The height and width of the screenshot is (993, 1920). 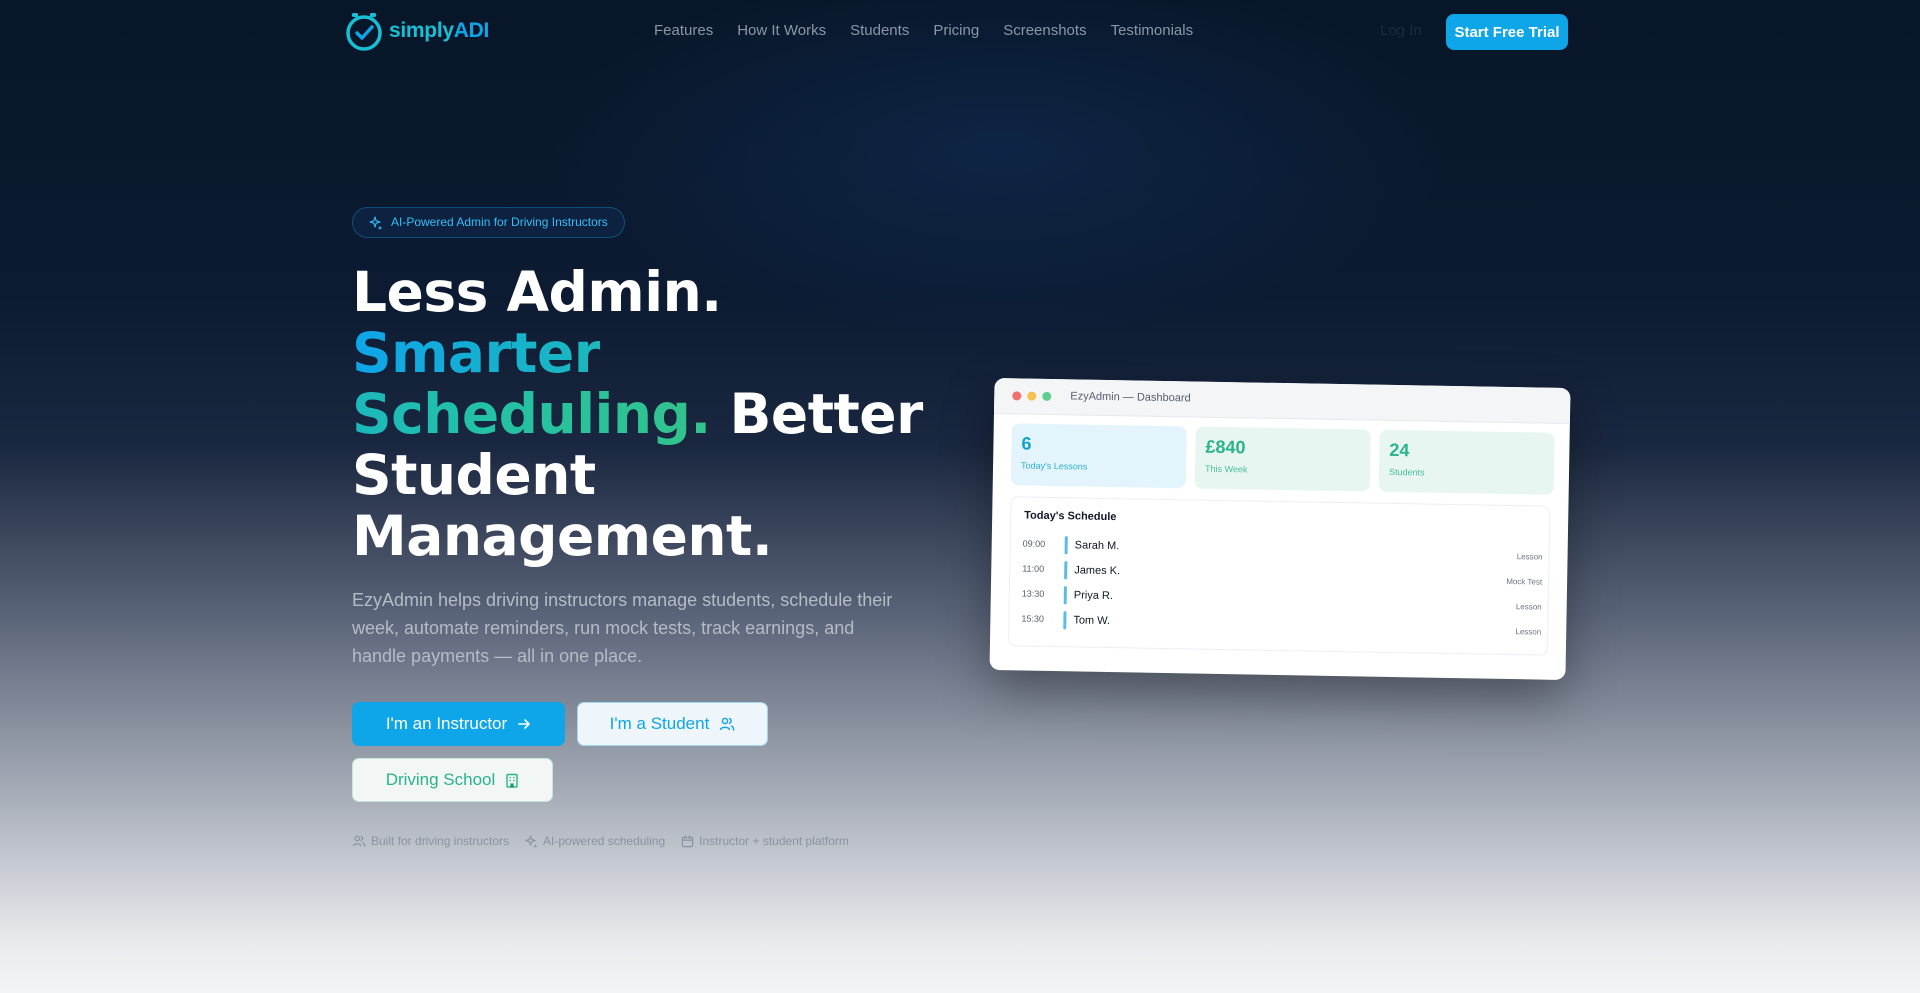 I want to click on stat-card-todays-lessons: 6 Today's Lessons, so click(x=1098, y=456).